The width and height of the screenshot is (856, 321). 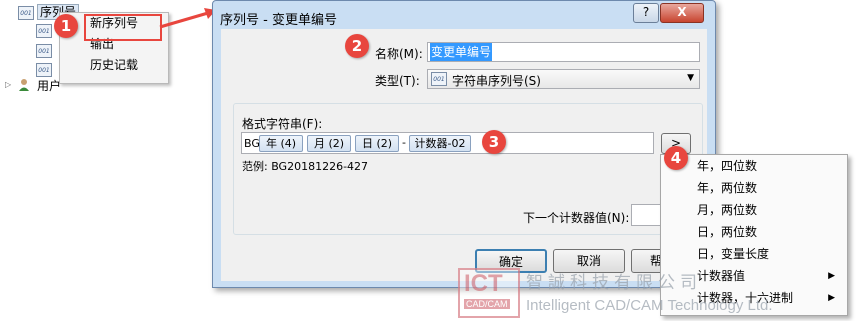 What do you see at coordinates (187, 18) in the screenshot?
I see `annotation-arrow` at bounding box center [187, 18].